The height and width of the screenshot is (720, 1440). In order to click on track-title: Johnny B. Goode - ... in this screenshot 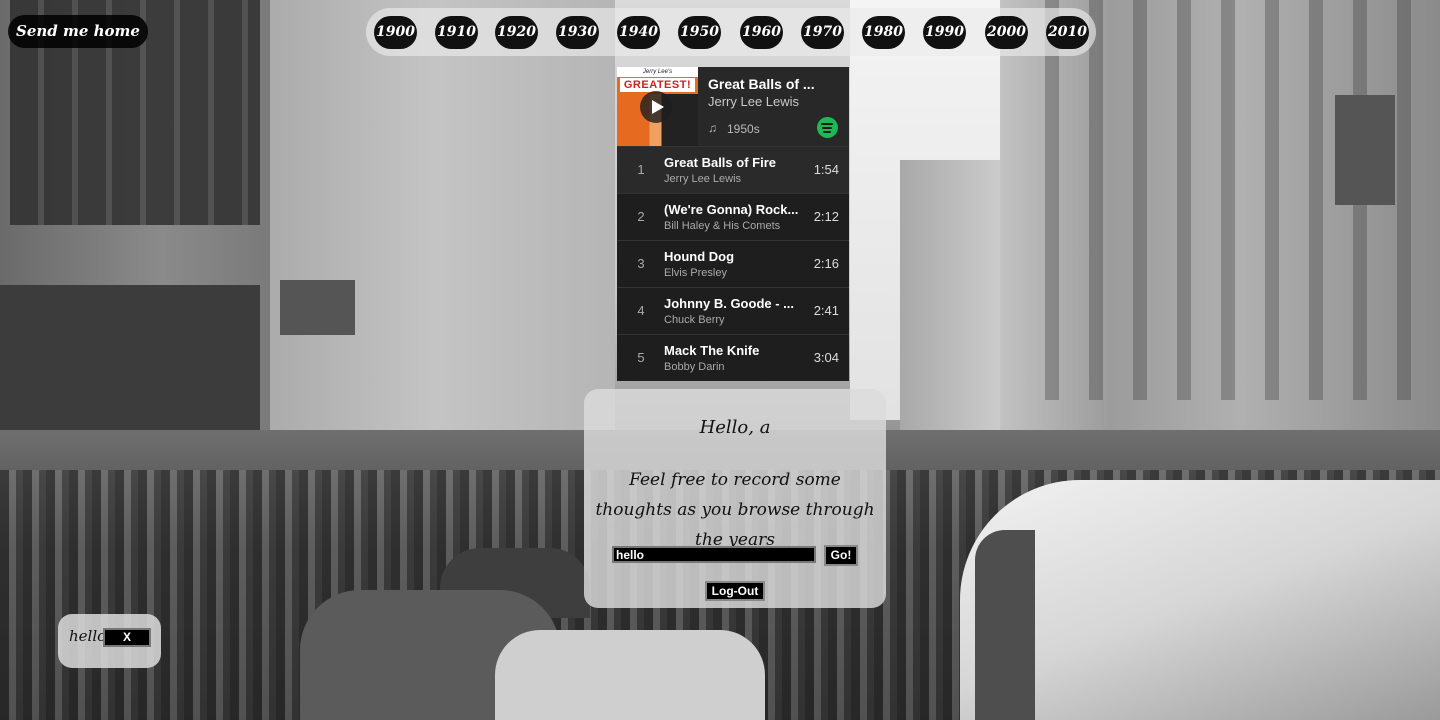, I will do `click(729, 303)`.